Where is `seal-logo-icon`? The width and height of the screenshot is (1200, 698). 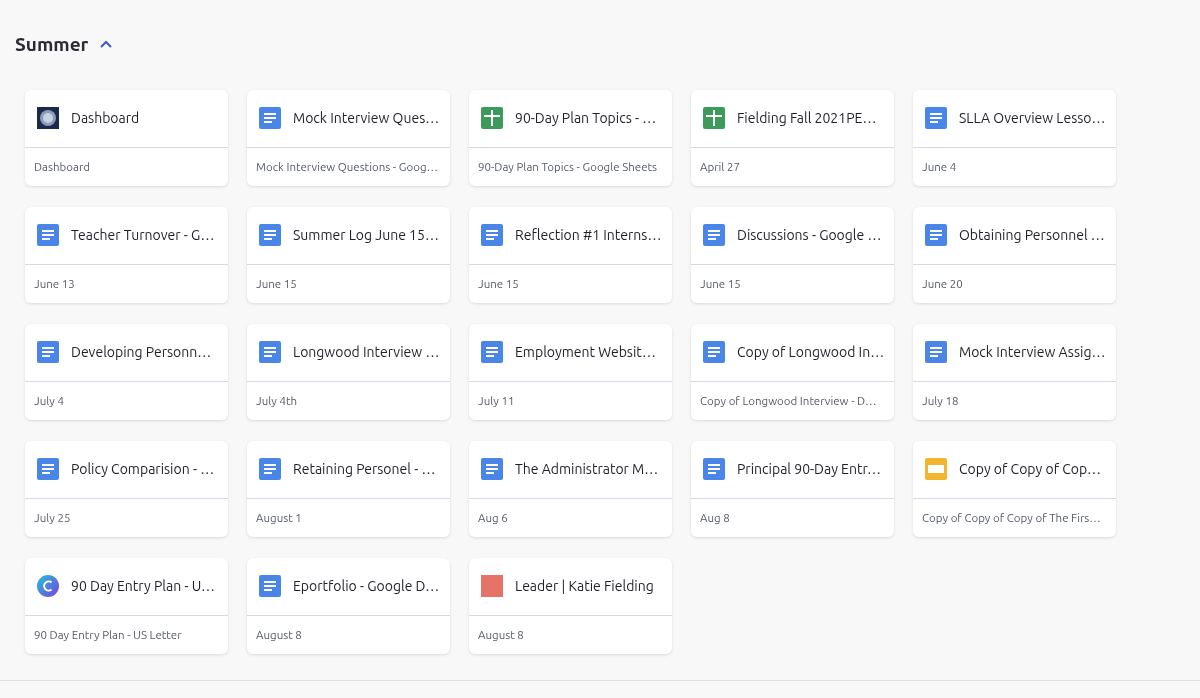 seal-logo-icon is located at coordinates (48, 118).